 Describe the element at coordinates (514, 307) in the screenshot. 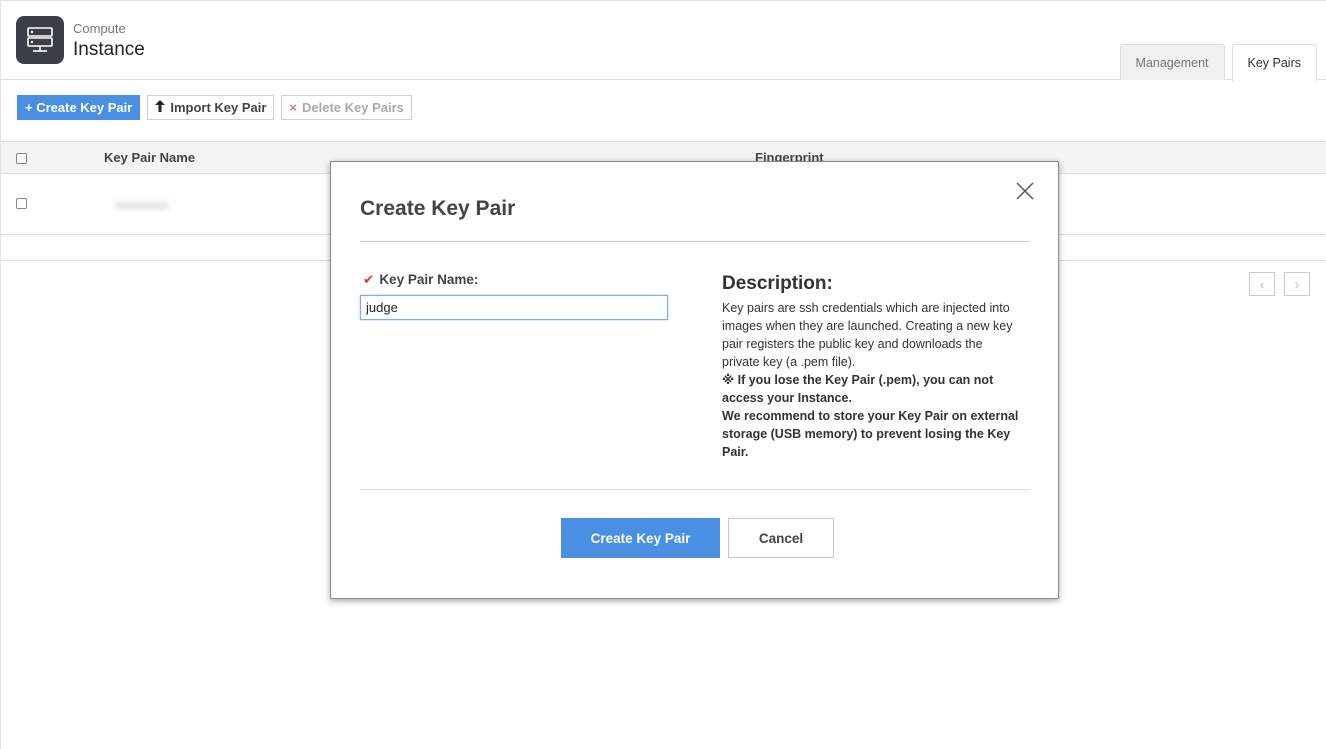

I see `key-pair-name-input` at that location.